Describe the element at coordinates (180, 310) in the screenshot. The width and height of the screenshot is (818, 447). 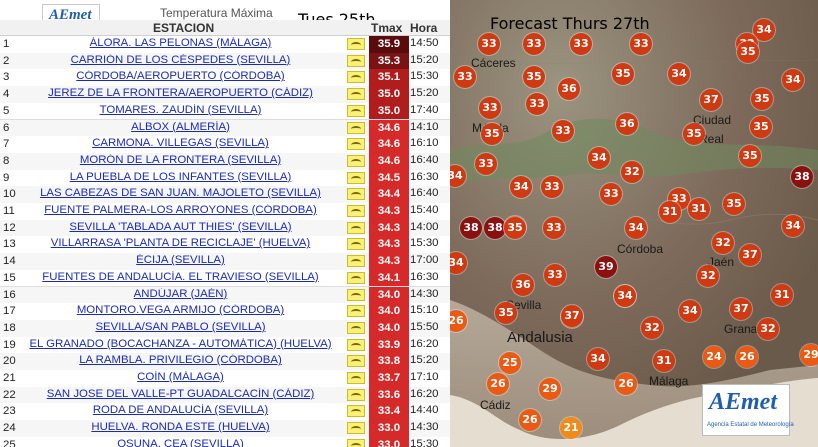
I see `station-link: MONTORO.VEGA ARMIJO (CÓRDOBA)` at that location.